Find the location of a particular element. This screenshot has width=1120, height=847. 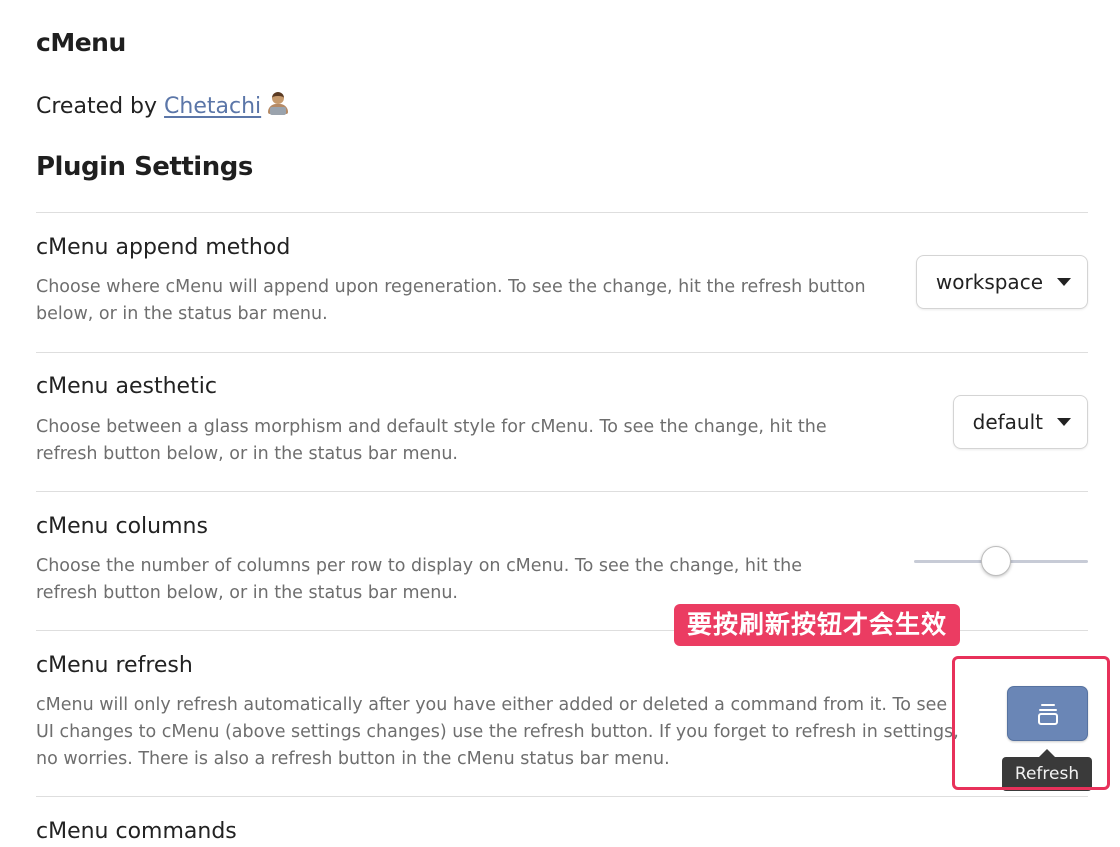

setting-commands: cMenu commands is located at coordinates (562, 821).